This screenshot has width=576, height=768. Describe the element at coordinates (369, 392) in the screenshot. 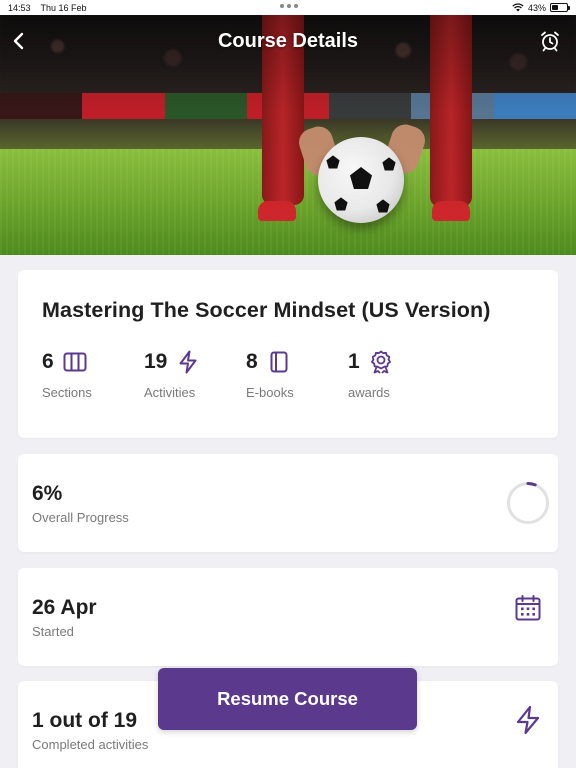

I see `stat-label: awards` at that location.